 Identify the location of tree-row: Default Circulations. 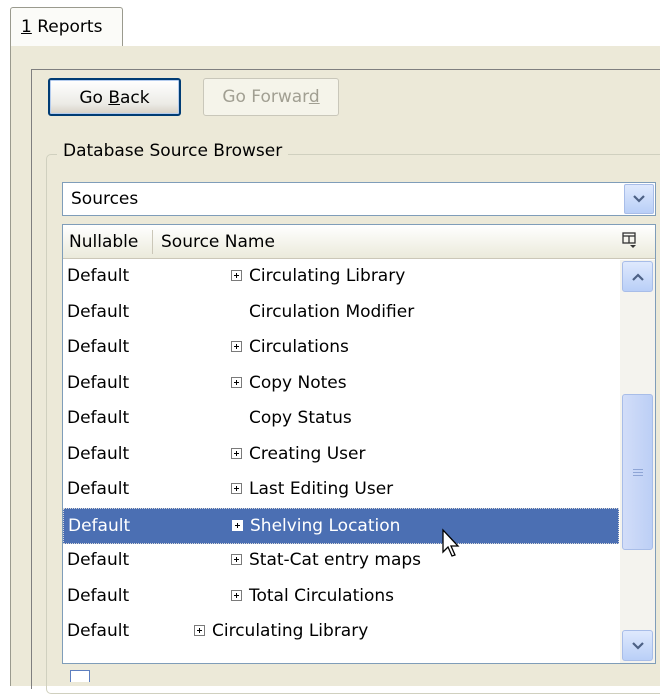
(341, 348).